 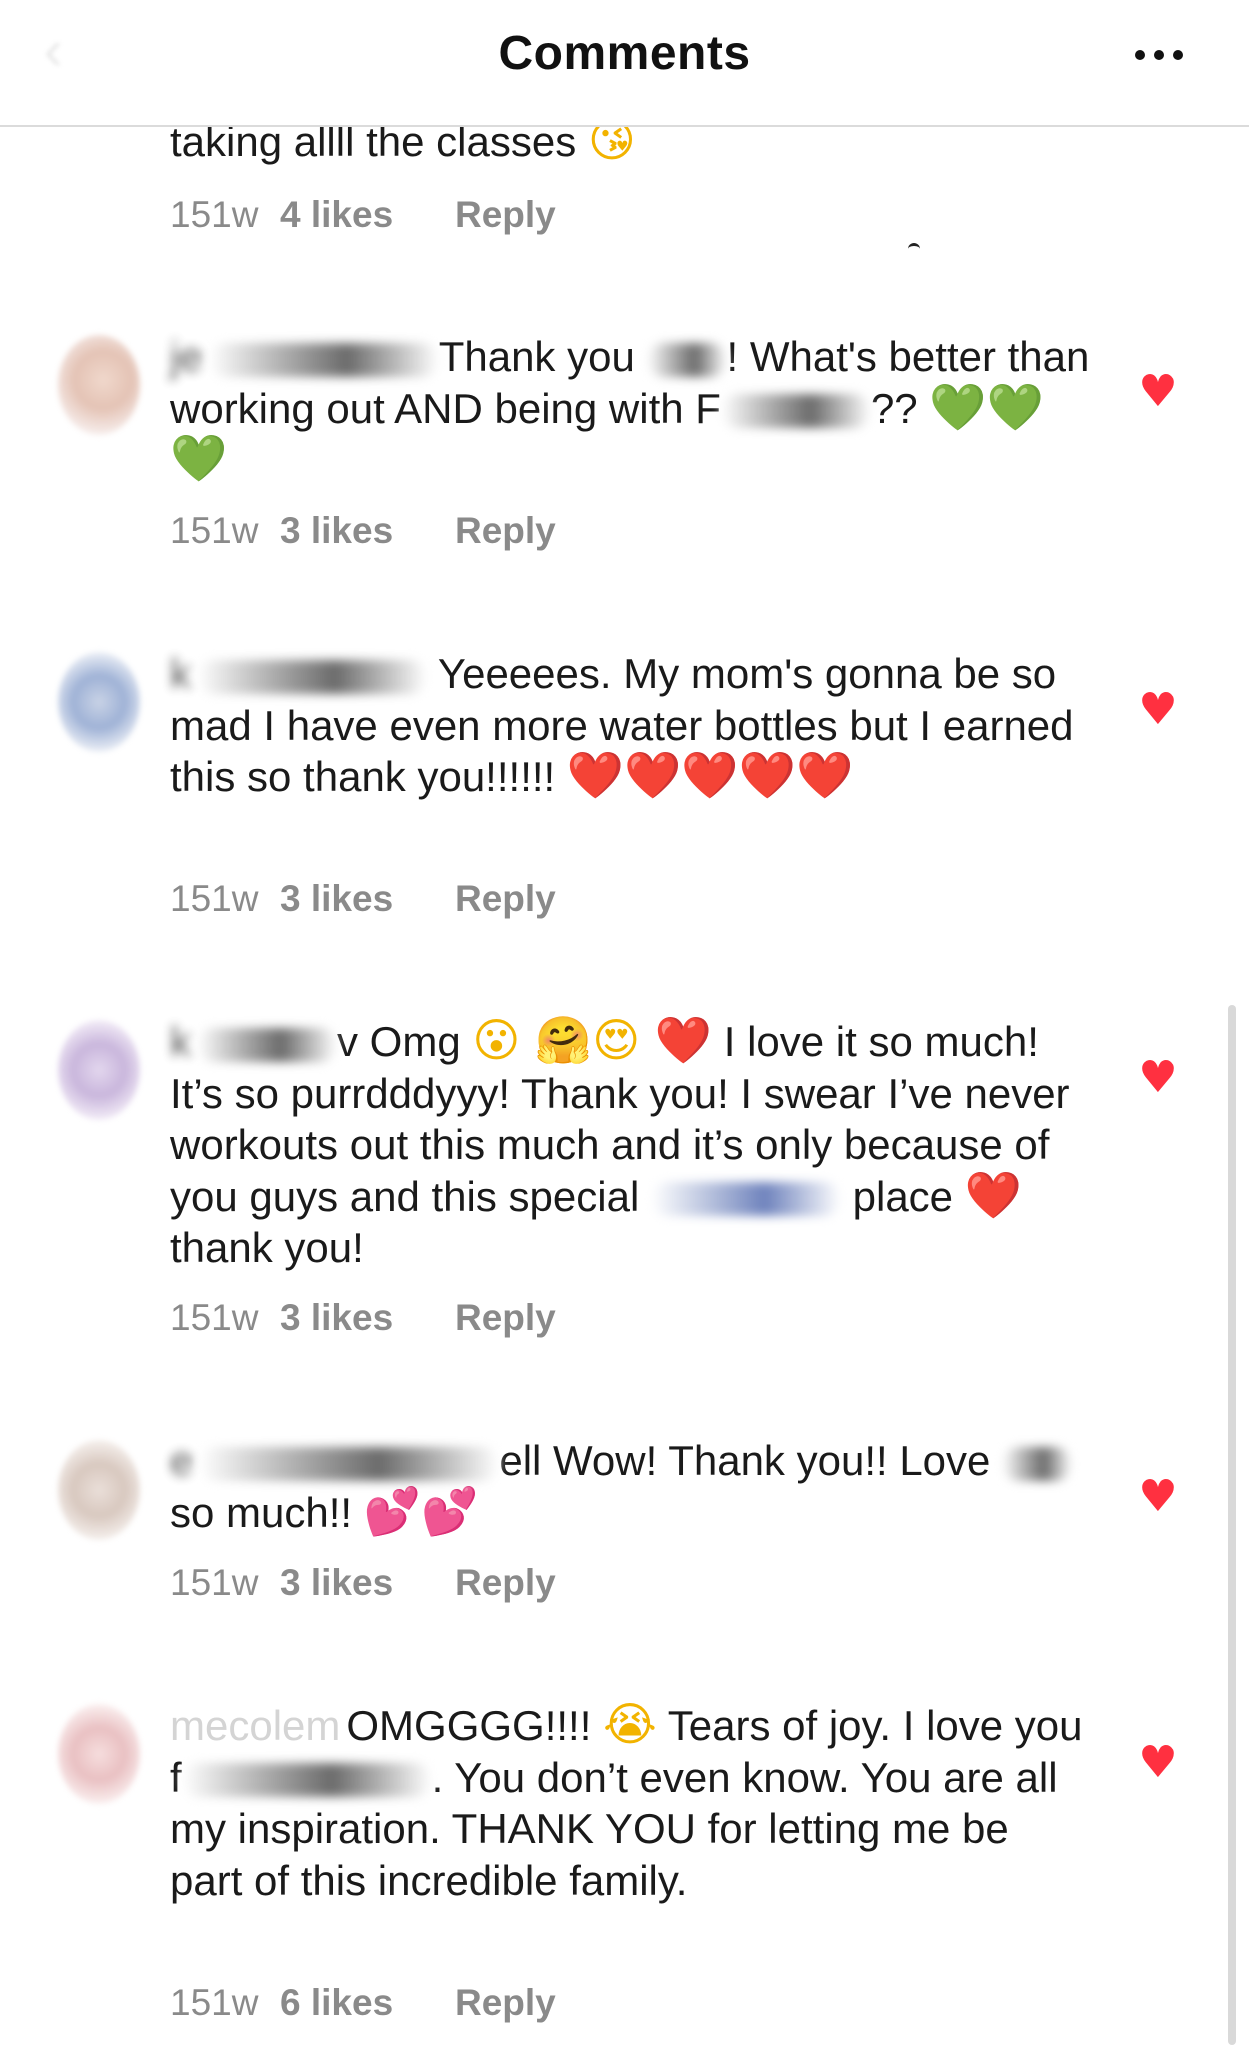 What do you see at coordinates (181, 1461) in the screenshot?
I see `username: e` at bounding box center [181, 1461].